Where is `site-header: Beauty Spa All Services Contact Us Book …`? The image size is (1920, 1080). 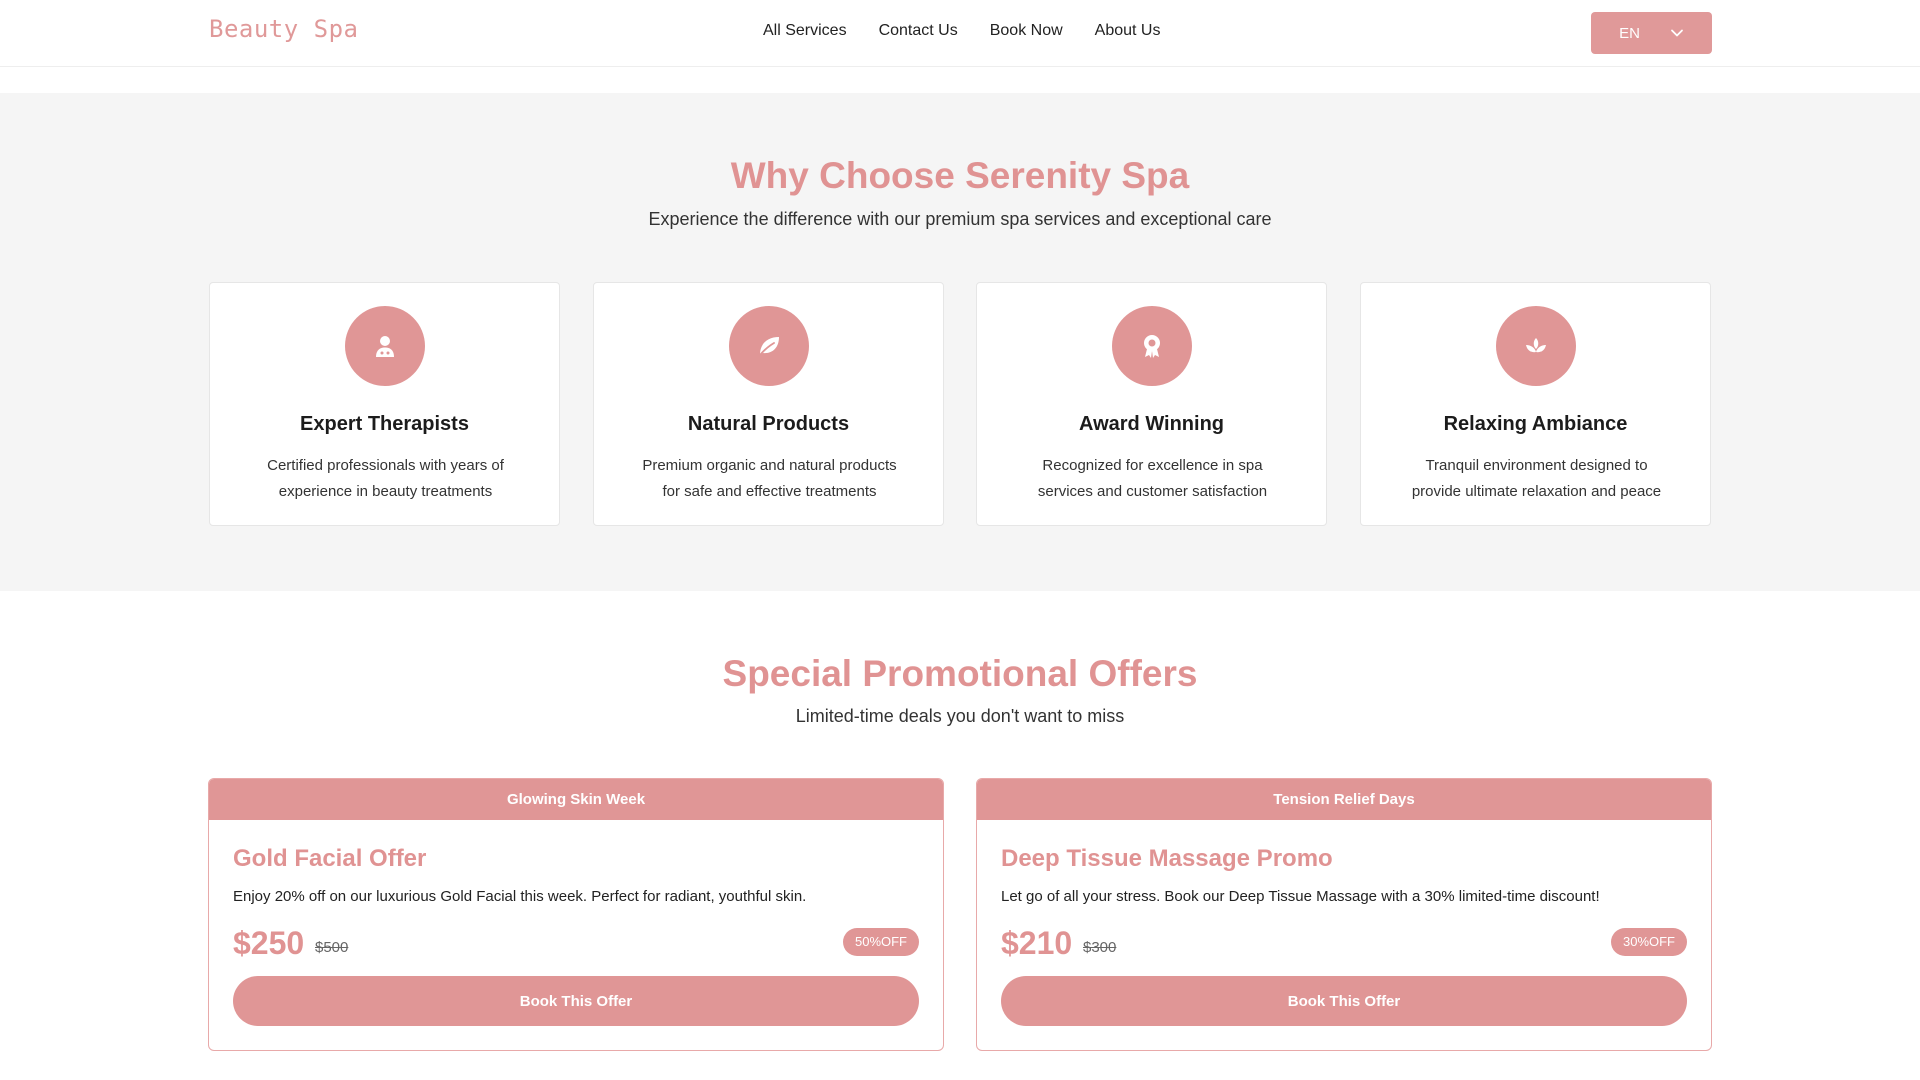 site-header: Beauty Spa All Services Contact Us Book … is located at coordinates (960, 33).